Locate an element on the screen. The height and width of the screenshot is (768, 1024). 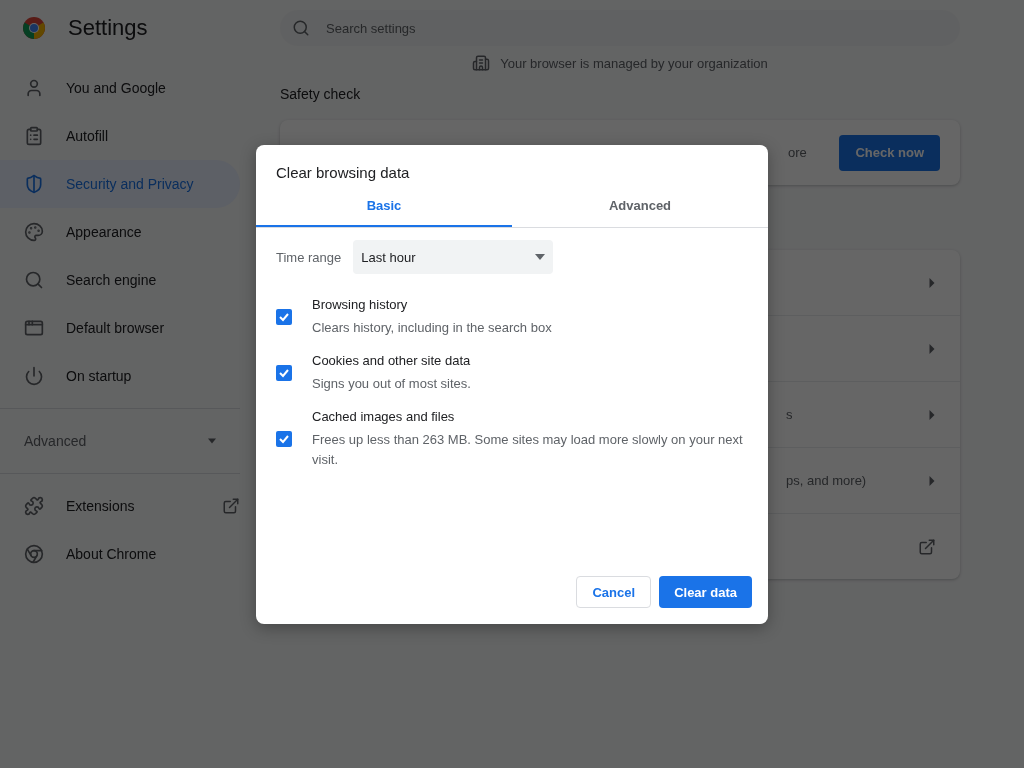
time-range-label: Time range is located at coordinates (309, 257).